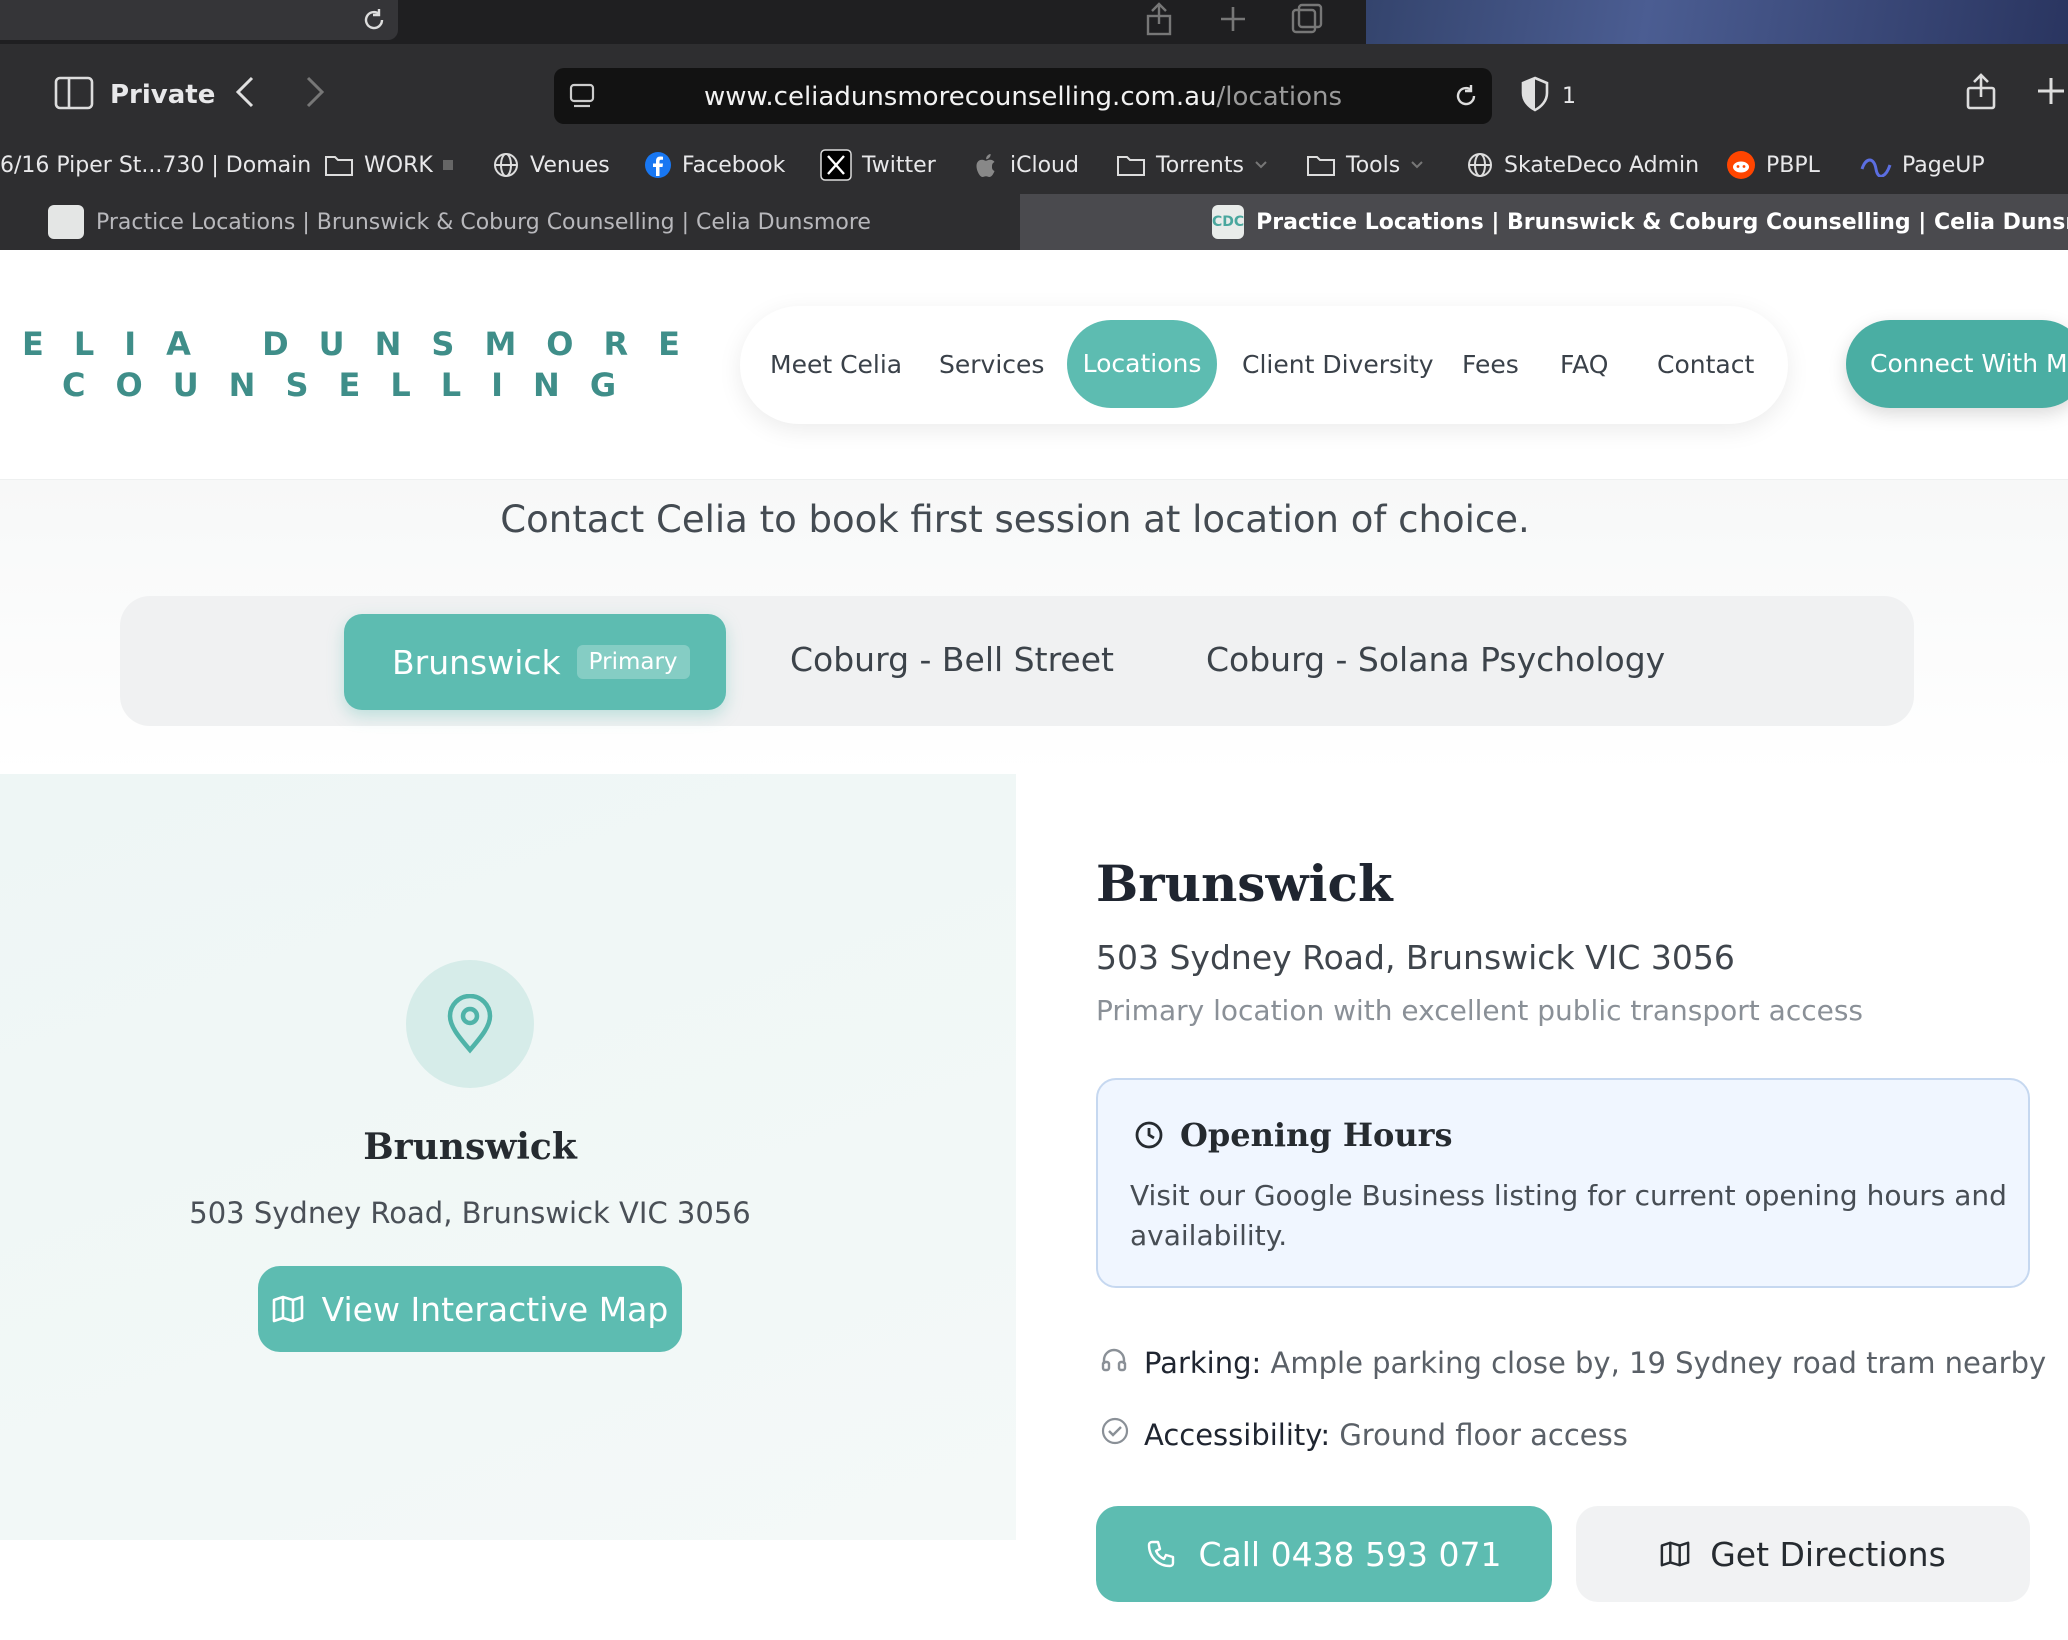 This screenshot has width=2068, height=1640. What do you see at coordinates (960, 97) in the screenshot?
I see `url-domain: www.celiadunsmorecounselling.com.au` at bounding box center [960, 97].